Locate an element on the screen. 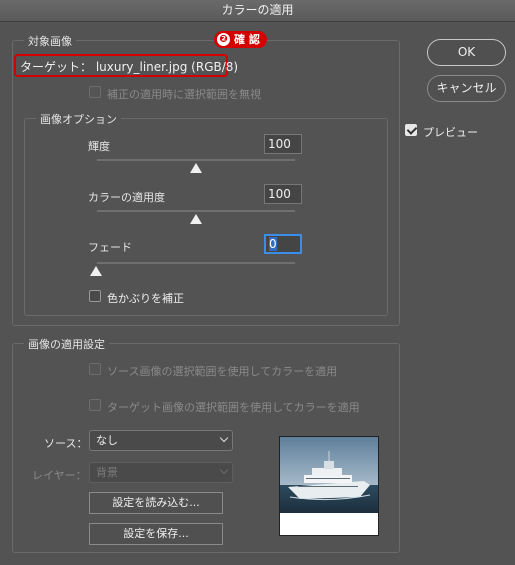 This screenshot has width=515, height=565. fade-slider-track is located at coordinates (196, 263).